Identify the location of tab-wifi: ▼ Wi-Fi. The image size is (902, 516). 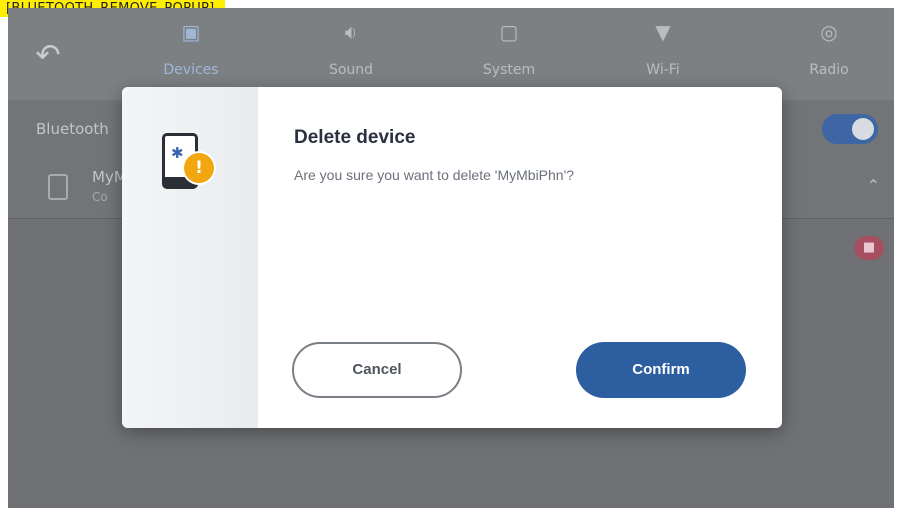
(663, 50).